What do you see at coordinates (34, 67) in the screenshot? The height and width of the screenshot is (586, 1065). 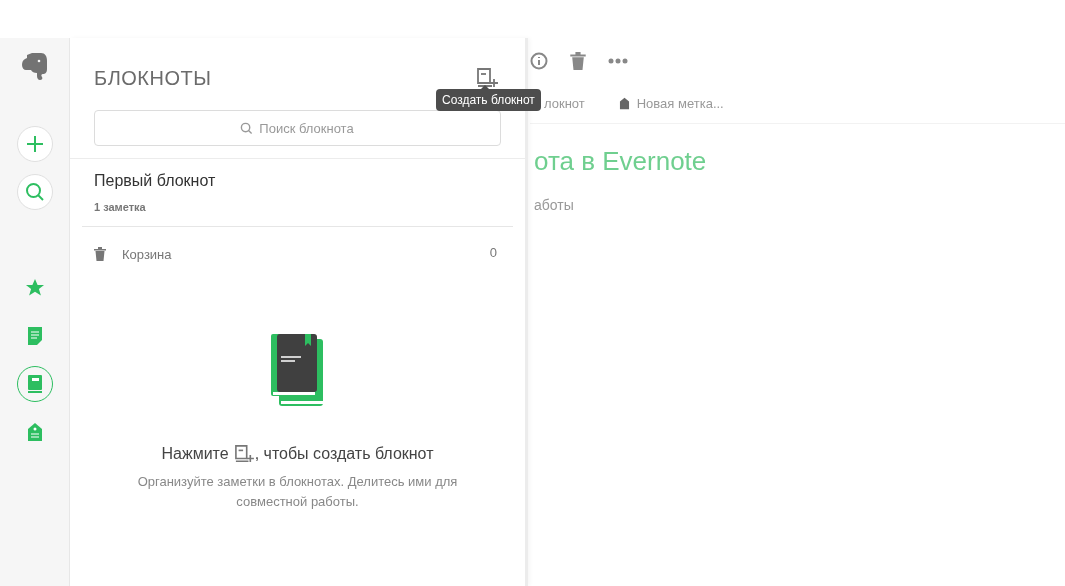 I see `elephant-logo-icon` at bounding box center [34, 67].